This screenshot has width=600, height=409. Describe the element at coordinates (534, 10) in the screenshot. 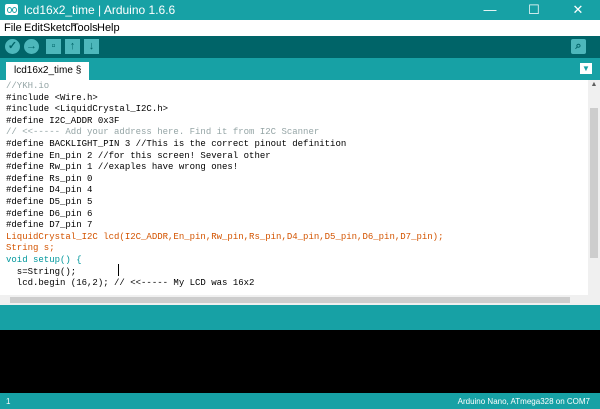

I see `maximize-button: ☐` at that location.